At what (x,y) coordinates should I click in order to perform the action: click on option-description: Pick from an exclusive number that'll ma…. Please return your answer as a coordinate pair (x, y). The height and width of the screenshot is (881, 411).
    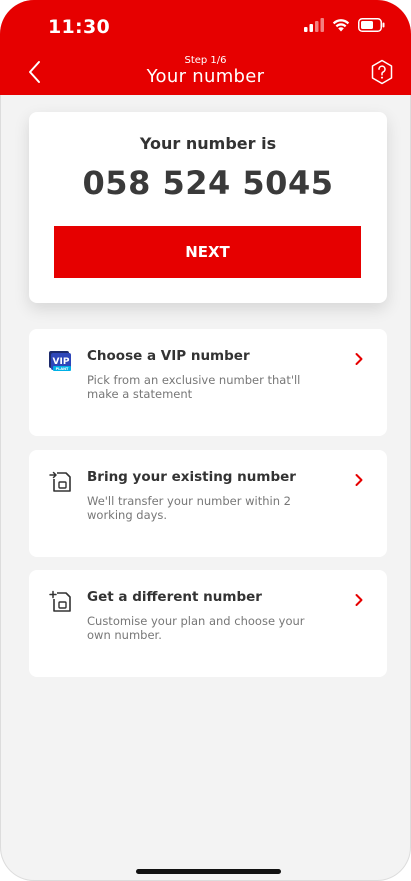
    Looking at the image, I should click on (194, 387).